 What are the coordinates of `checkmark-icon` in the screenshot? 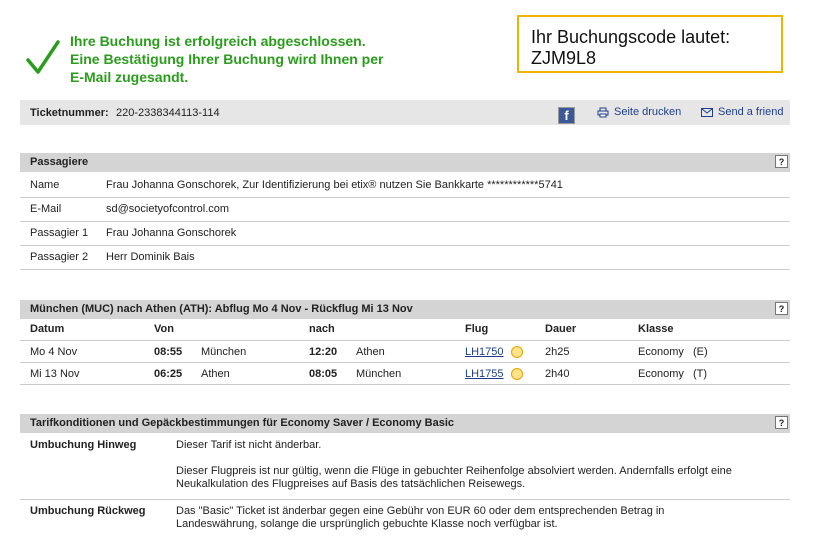 It's located at (43, 57).